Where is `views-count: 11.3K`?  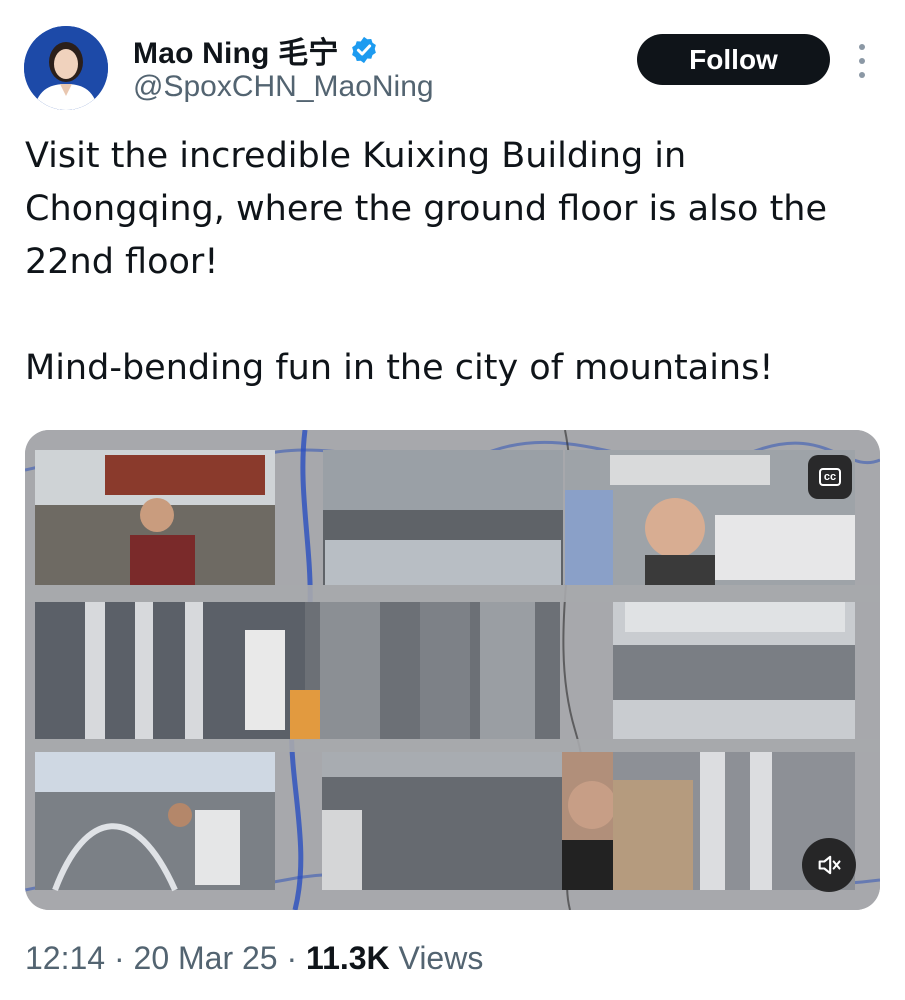 views-count: 11.3K is located at coordinates (348, 958).